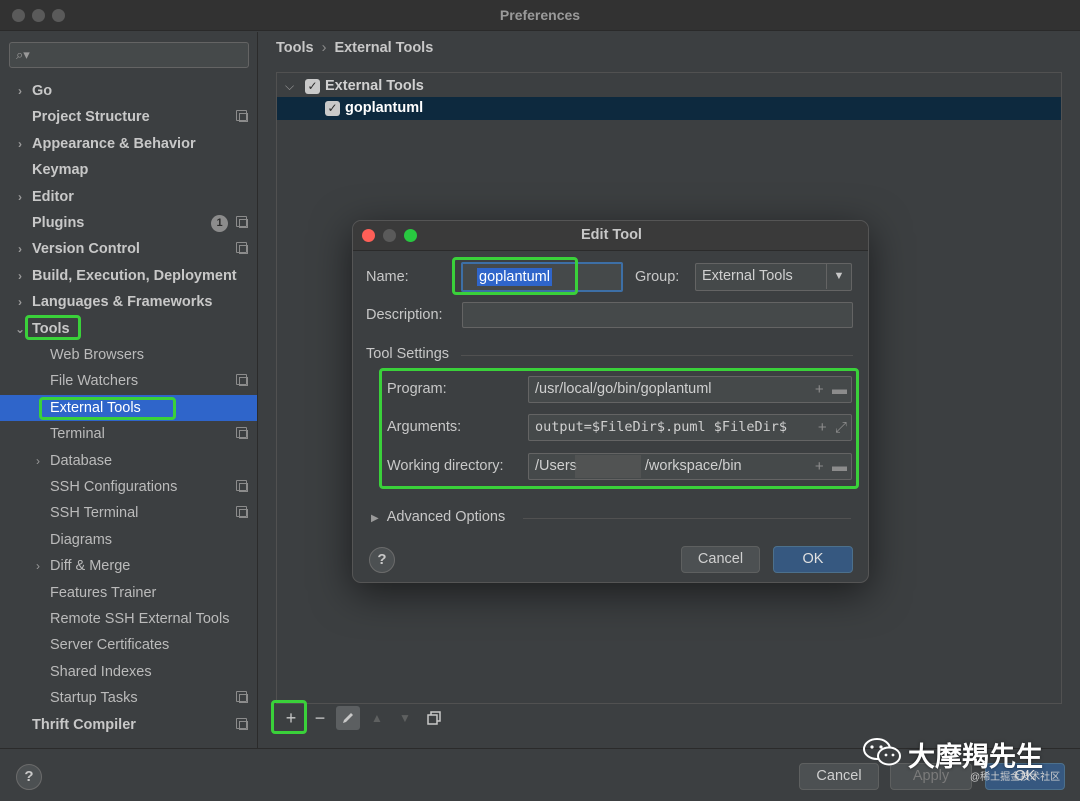 The height and width of the screenshot is (801, 1080). What do you see at coordinates (128, 645) in the screenshot?
I see `sidebar-item-server-certificates: Server Certificates` at bounding box center [128, 645].